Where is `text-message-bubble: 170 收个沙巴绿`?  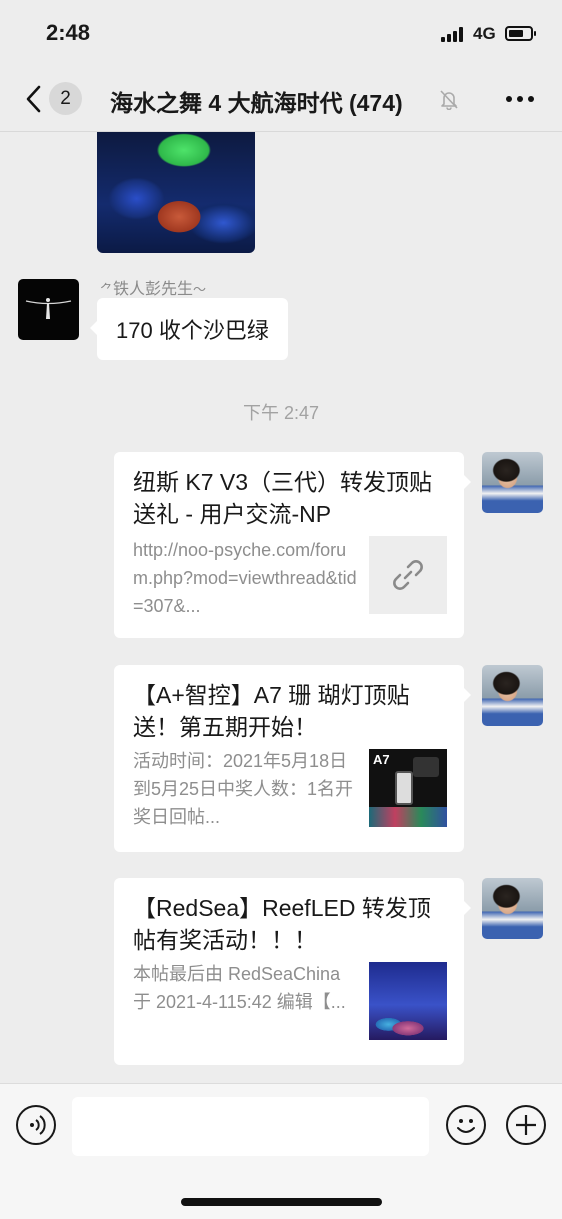 text-message-bubble: 170 收个沙巴绿 is located at coordinates (189, 329).